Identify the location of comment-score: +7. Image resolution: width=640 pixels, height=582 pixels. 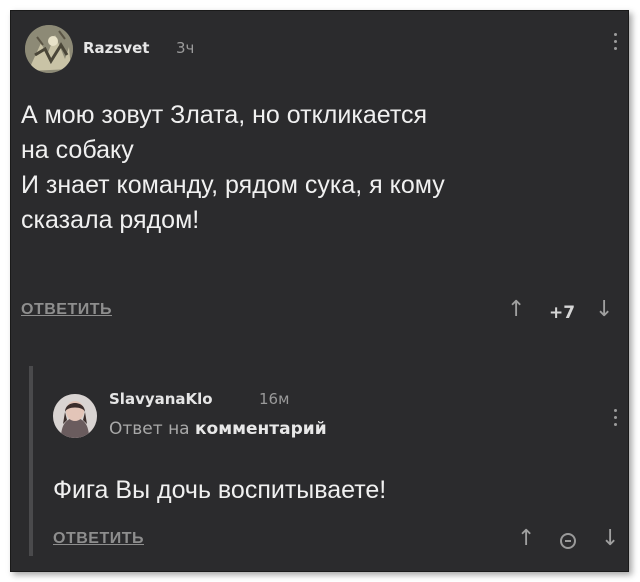
(562, 313).